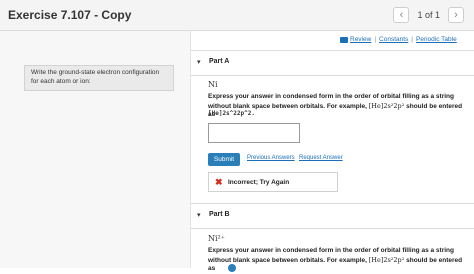 This screenshot has height=274, width=474. I want to click on periodic-table-link: Periodic Table, so click(436, 39).